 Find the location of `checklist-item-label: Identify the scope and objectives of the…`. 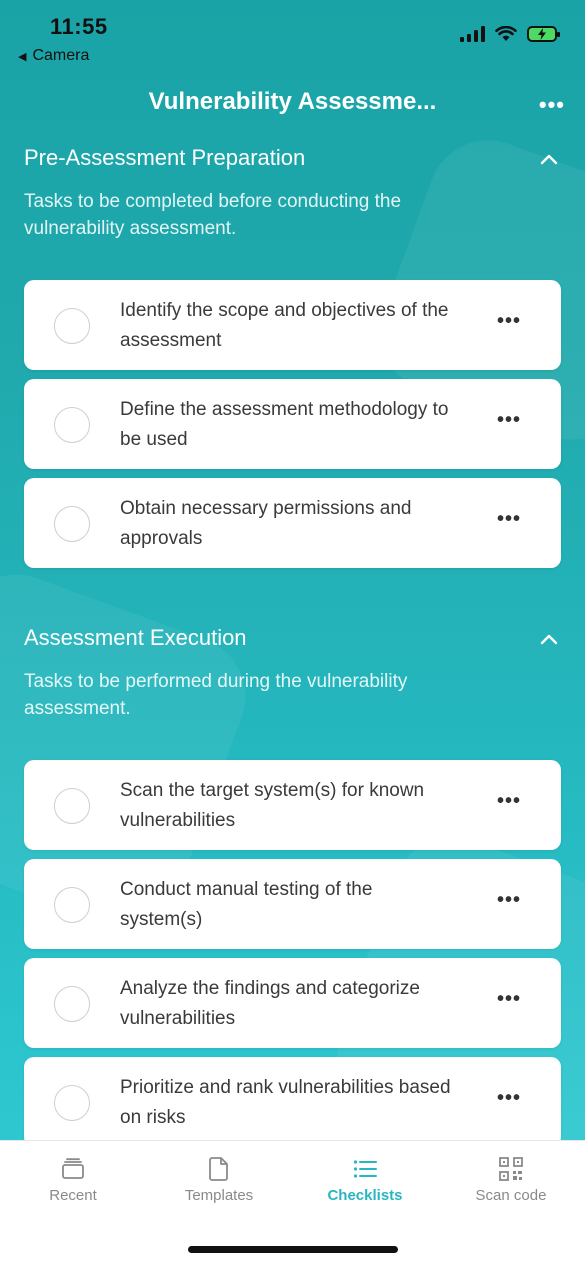

checklist-item-label: Identify the scope and objectives of the… is located at coordinates (284, 325).